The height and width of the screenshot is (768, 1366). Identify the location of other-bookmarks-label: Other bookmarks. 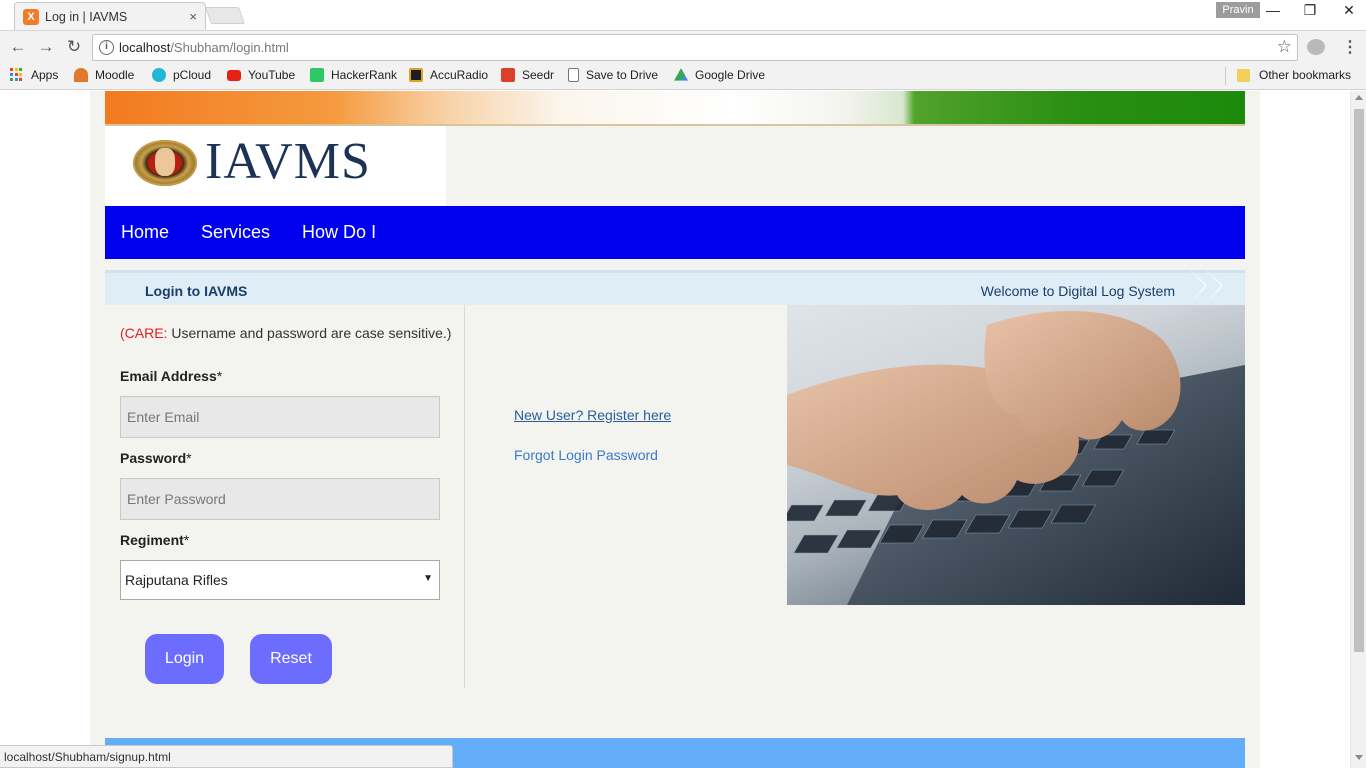
(1305, 75).